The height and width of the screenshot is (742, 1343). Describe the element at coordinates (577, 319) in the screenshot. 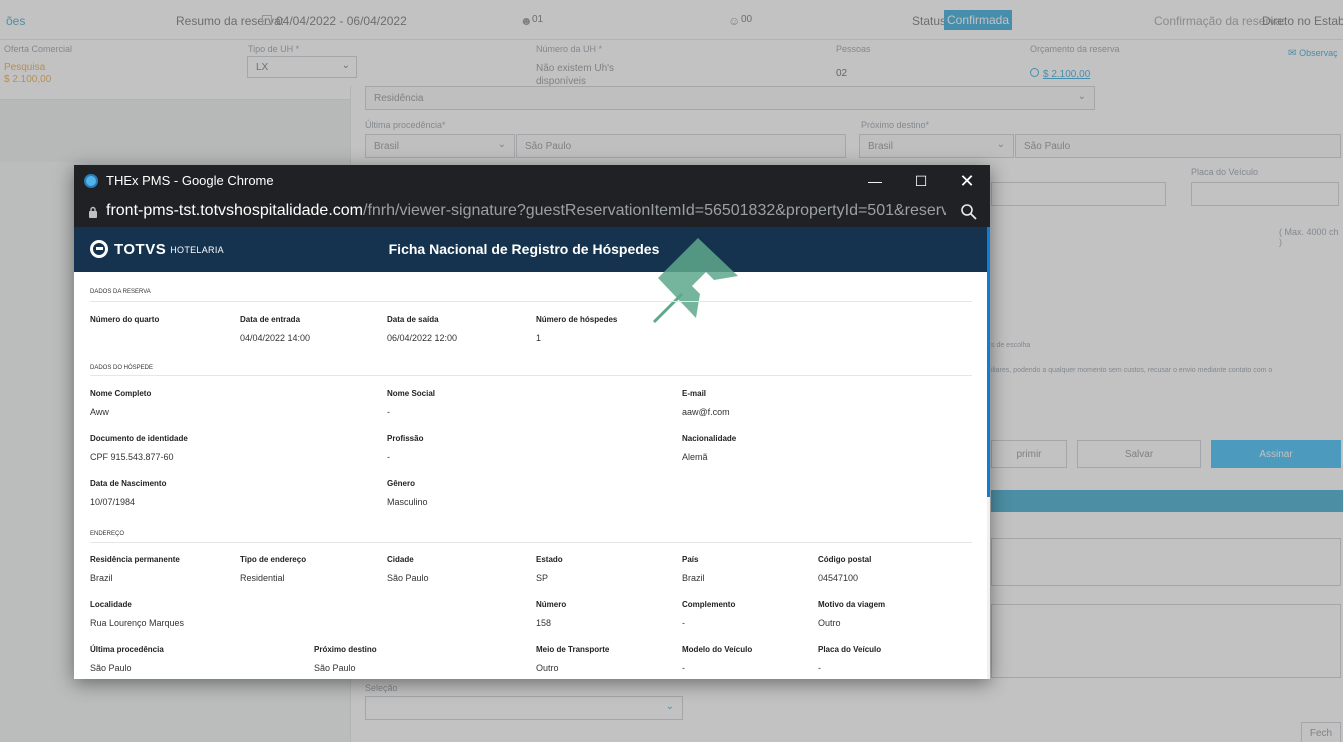

I see `guests-count-label: Número de hóspedes` at that location.